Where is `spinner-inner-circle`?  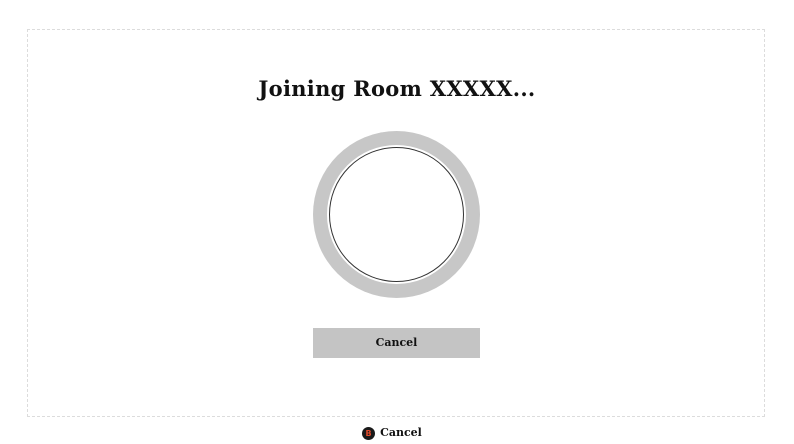
spinner-inner-circle is located at coordinates (396, 214).